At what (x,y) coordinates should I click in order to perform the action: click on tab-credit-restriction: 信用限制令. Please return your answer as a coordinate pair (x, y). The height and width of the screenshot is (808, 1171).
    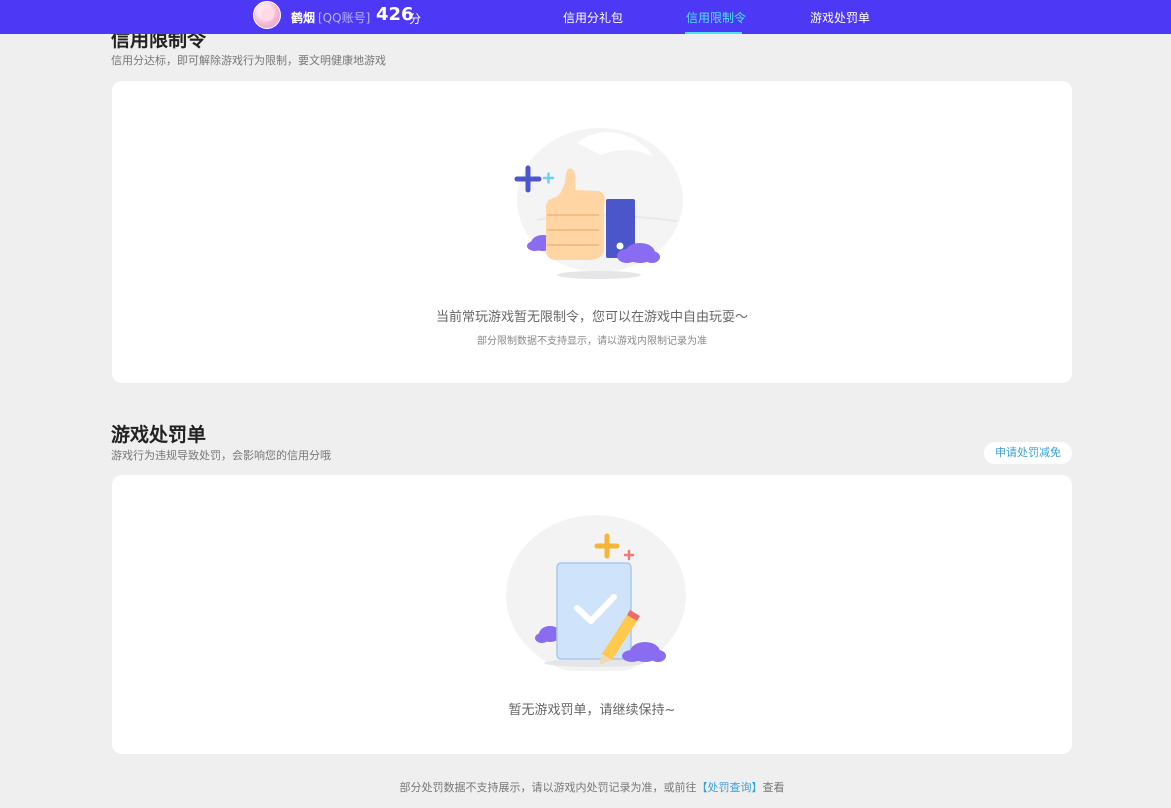
    Looking at the image, I should click on (716, 17).